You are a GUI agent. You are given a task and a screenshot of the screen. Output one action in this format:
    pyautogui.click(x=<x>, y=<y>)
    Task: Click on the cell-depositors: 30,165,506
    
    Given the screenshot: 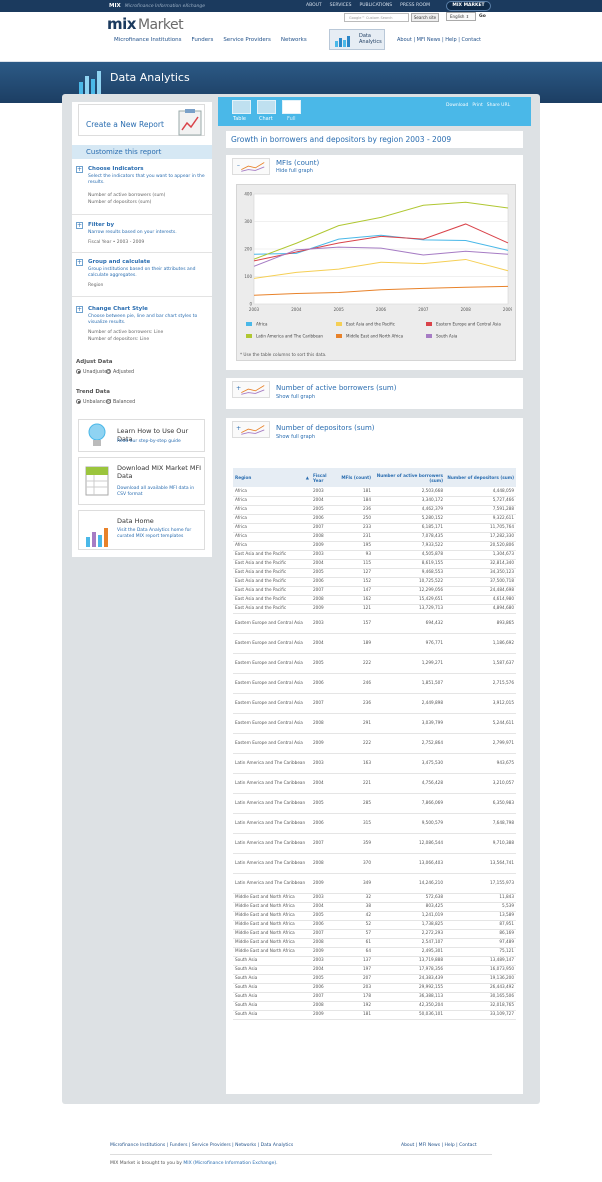 What is the action you would take?
    pyautogui.click(x=480, y=997)
    